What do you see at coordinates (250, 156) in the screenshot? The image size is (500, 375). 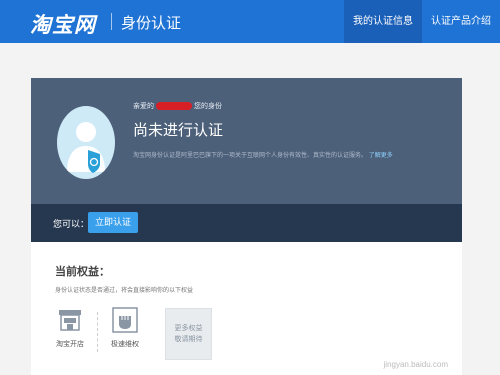 I see `description-text: 淘宝网身份认证是阿里巴巴旗下的一项关于互联网个人身份有效性、真实性的认证服务。` at bounding box center [250, 156].